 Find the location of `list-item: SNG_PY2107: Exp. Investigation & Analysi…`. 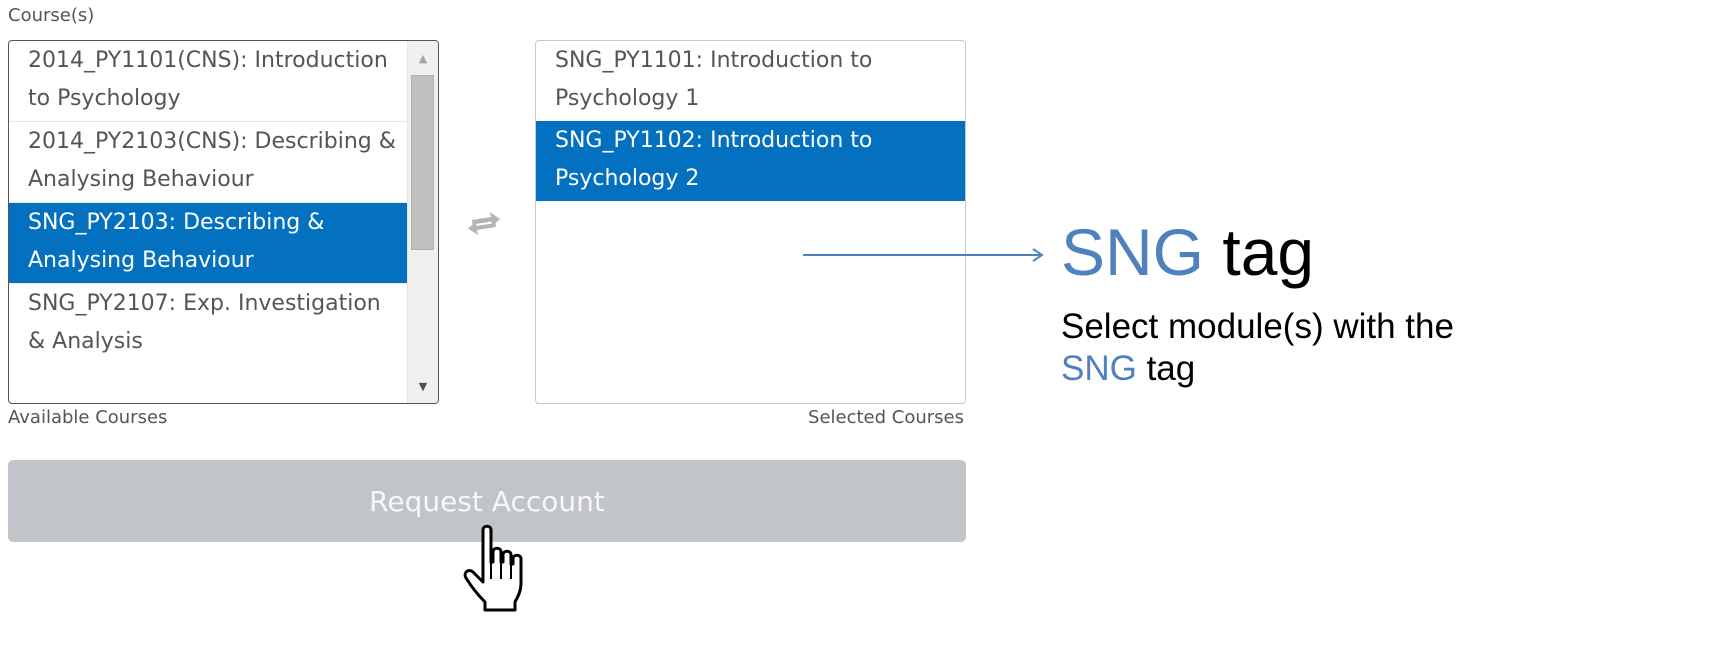

list-item: SNG_PY2107: Exp. Investigation & Analysi… is located at coordinates (208, 324).